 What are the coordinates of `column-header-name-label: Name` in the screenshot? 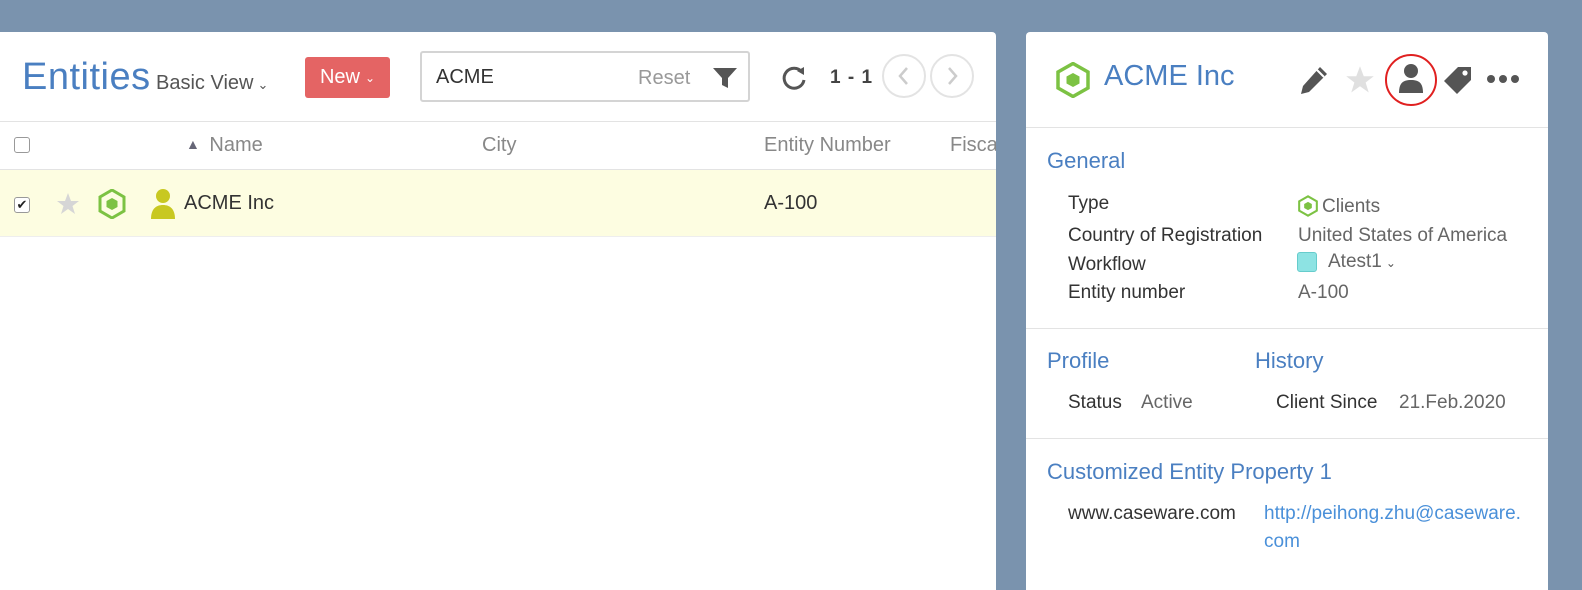 It's located at (236, 145).